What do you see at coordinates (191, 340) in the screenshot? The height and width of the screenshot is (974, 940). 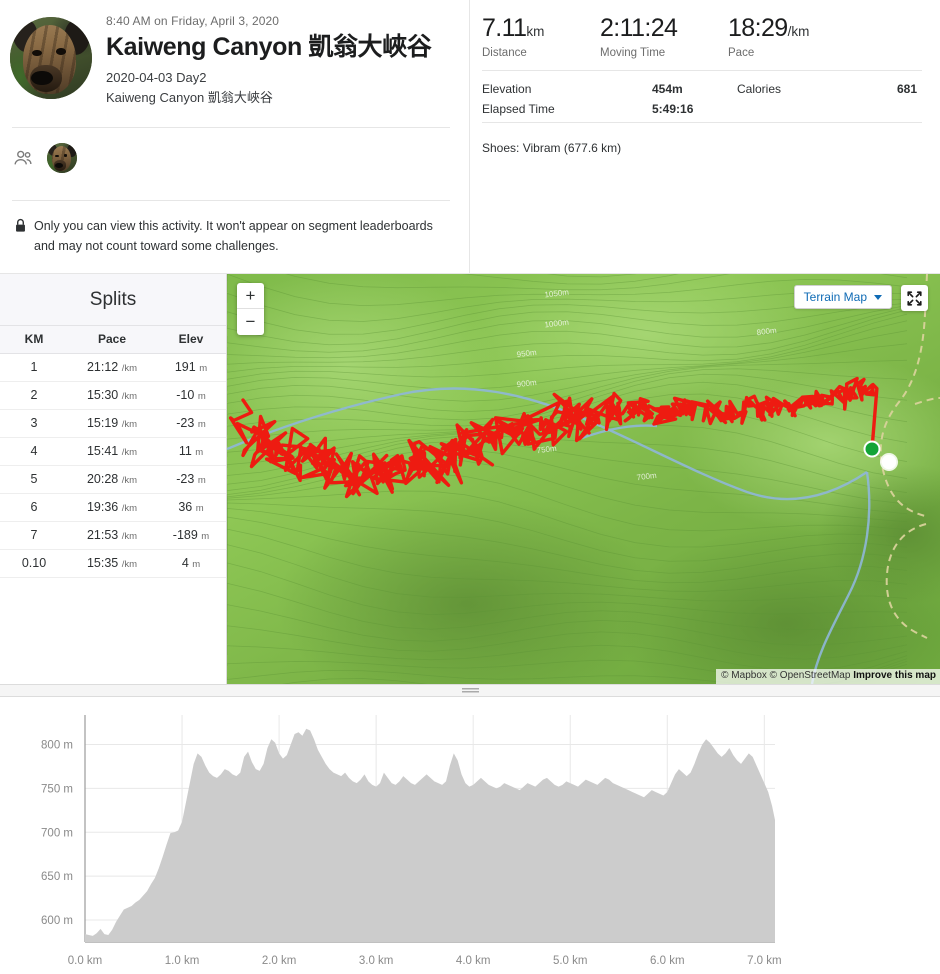 I see `column-header-elev: Elev` at bounding box center [191, 340].